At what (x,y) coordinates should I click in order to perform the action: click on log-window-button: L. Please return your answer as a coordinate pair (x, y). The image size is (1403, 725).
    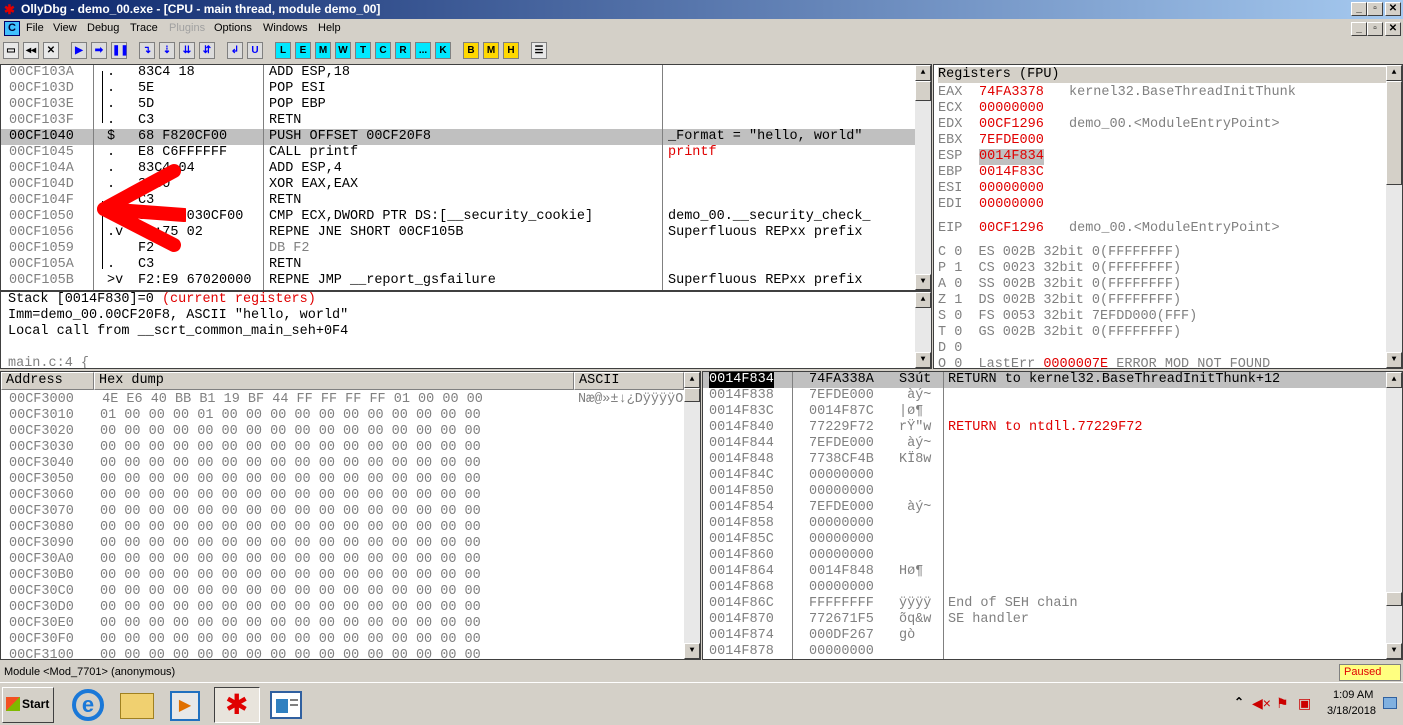
    Looking at the image, I should click on (283, 50).